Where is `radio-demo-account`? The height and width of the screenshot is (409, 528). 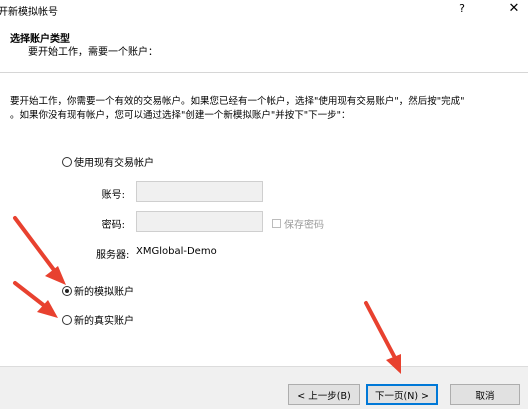
radio-demo-account is located at coordinates (67, 290).